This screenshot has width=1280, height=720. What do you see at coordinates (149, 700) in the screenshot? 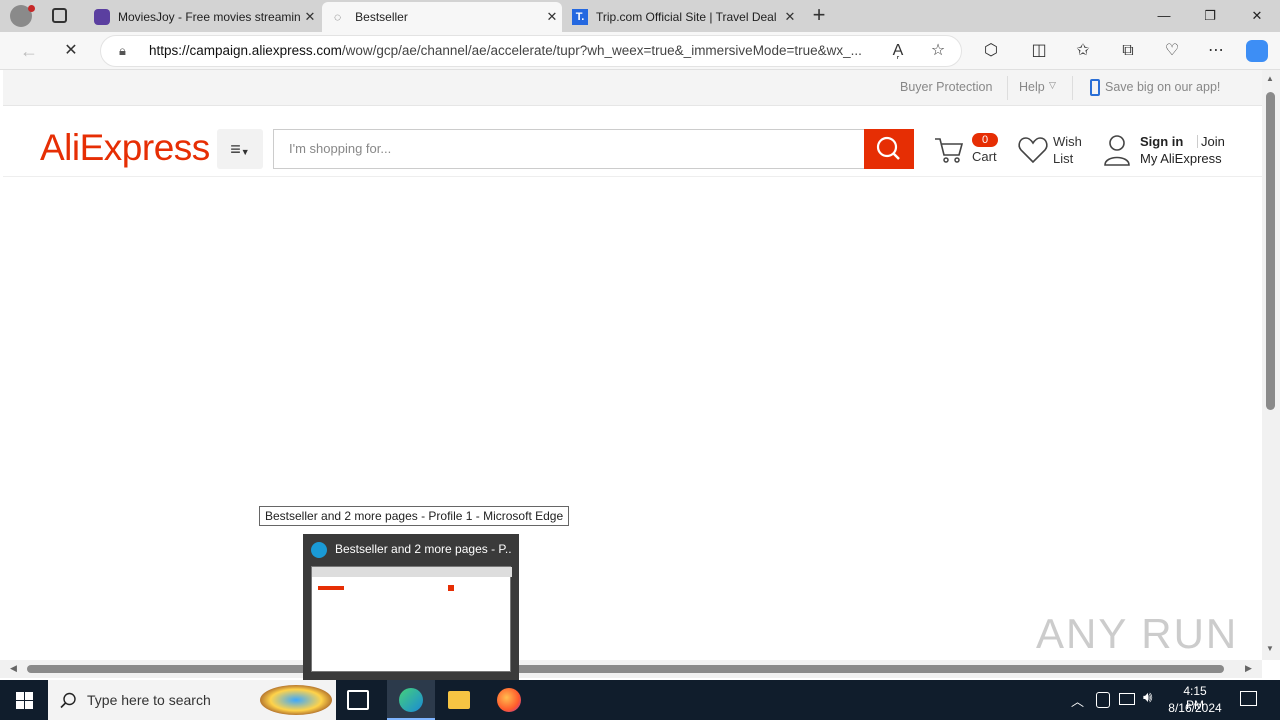
I see `taskbar-search-placeholder: Type here to search` at bounding box center [149, 700].